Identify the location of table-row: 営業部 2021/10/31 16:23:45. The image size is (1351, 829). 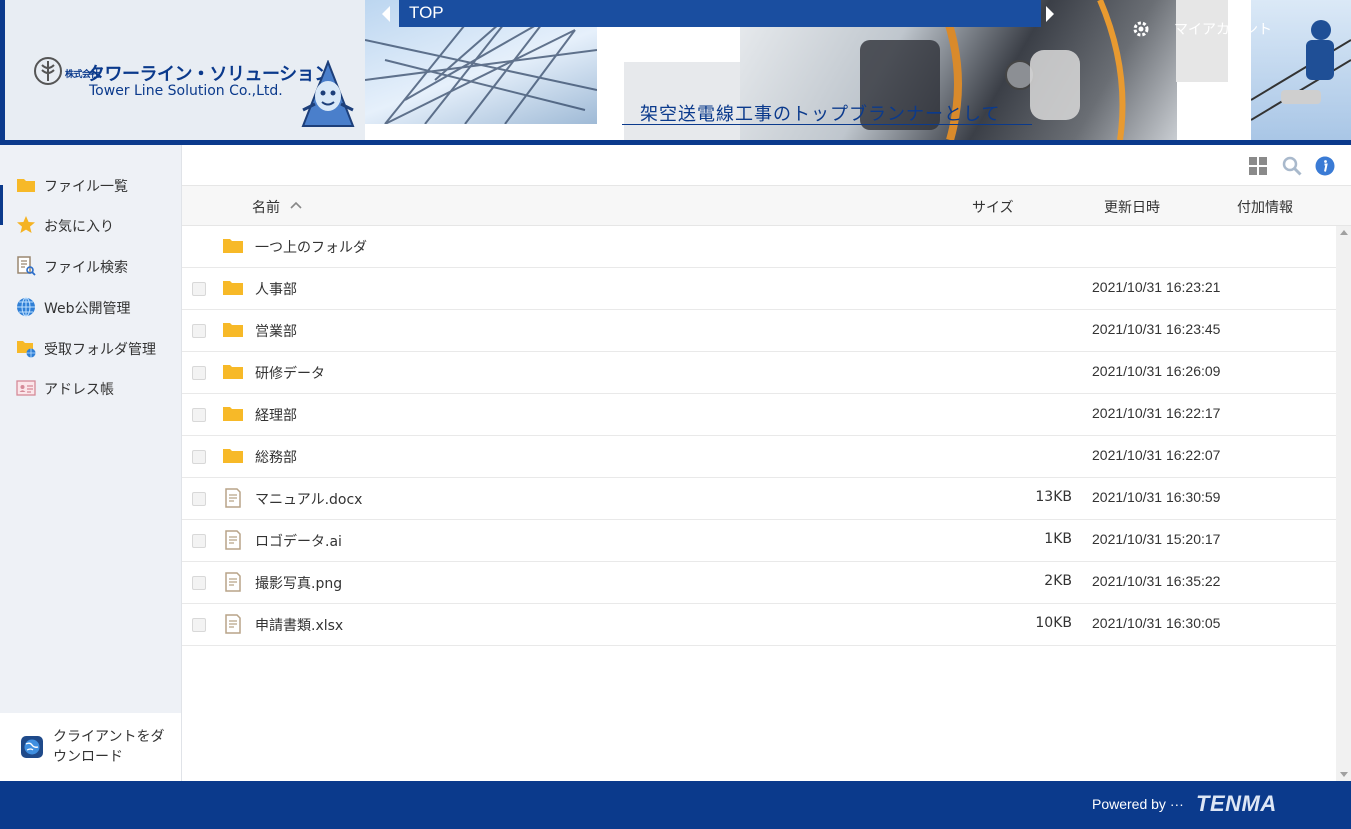
(759, 331).